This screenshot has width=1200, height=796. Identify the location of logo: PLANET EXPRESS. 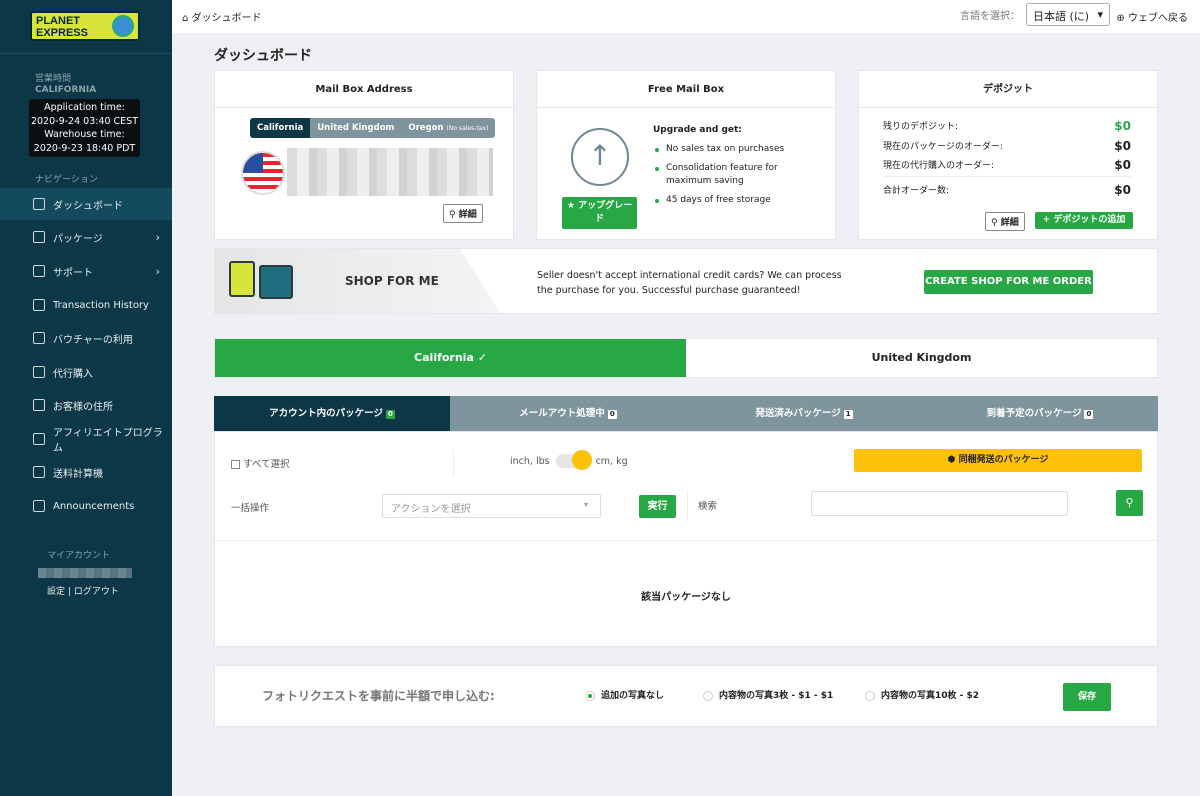
(85, 26).